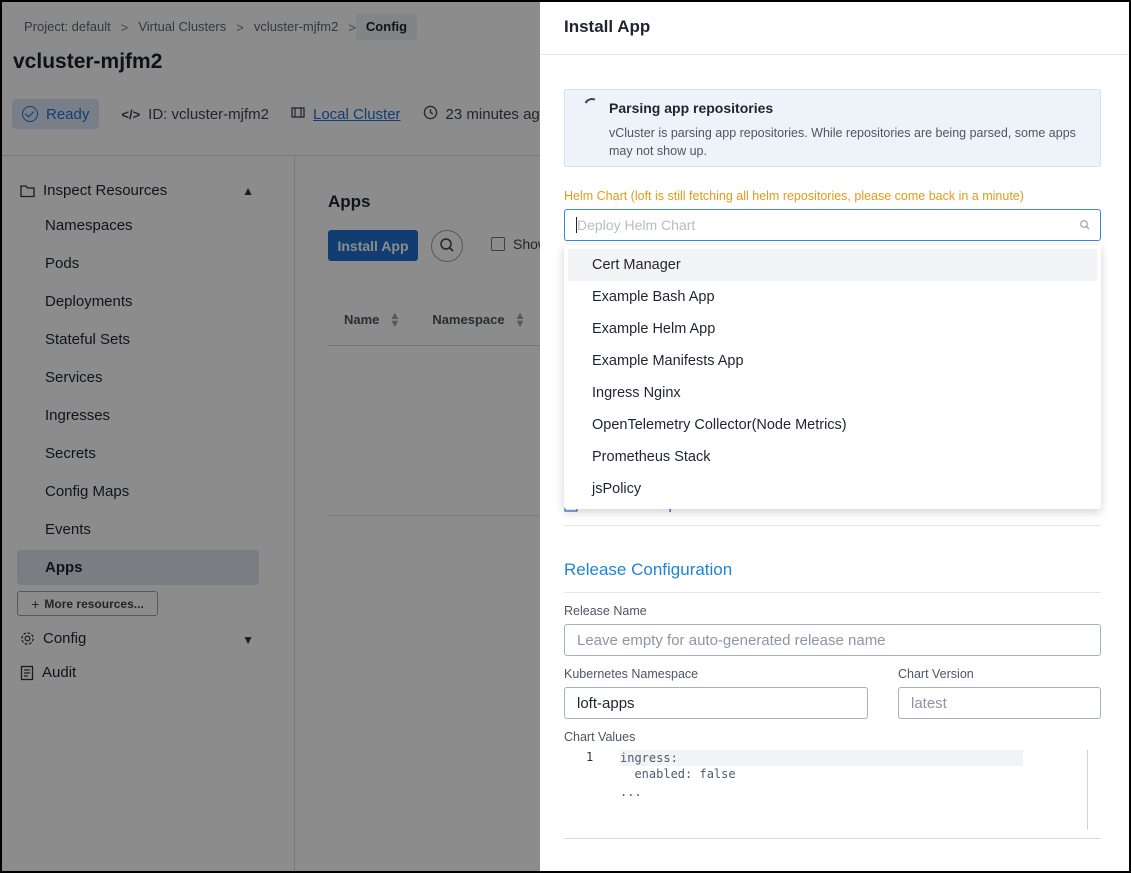 This screenshot has width=1131, height=873. I want to click on notice-title: Parsing app repositories, so click(691, 108).